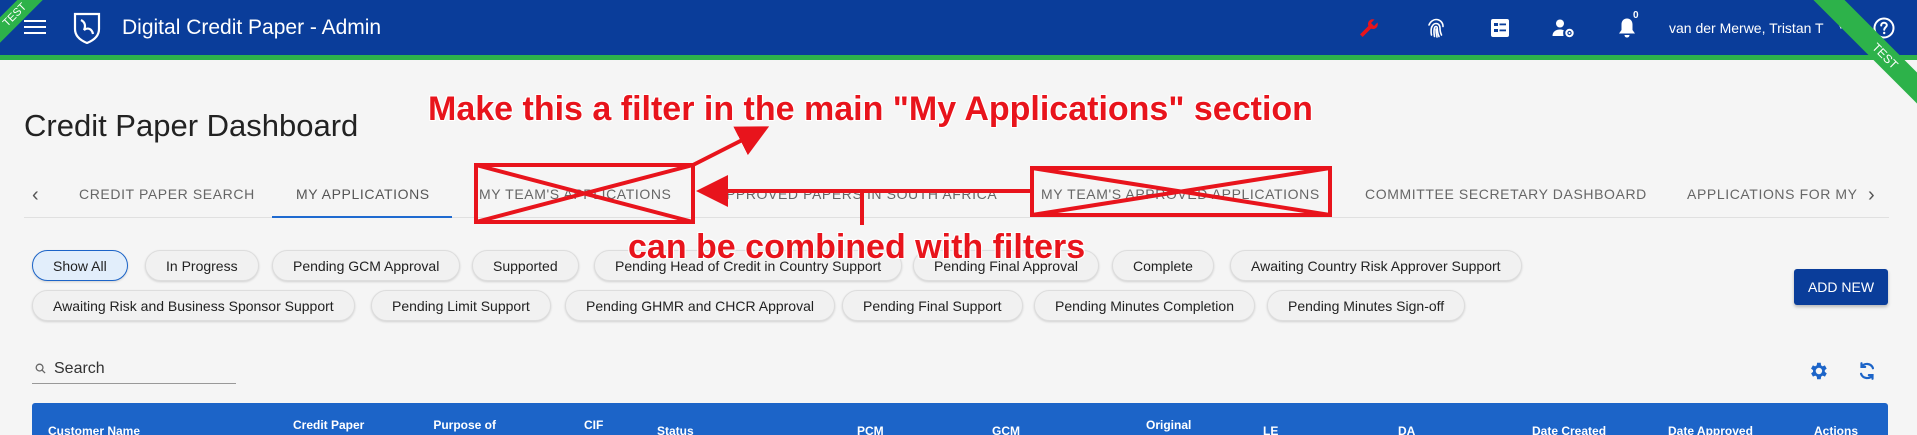 This screenshot has width=1917, height=435. What do you see at coordinates (80, 265) in the screenshot?
I see `filter-chip: Show All` at bounding box center [80, 265].